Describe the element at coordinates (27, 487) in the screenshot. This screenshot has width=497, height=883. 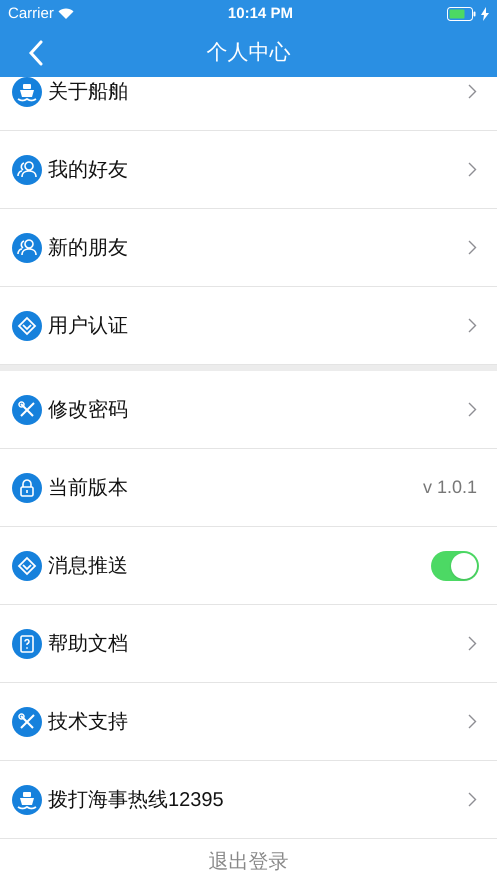
I see `lock-icon` at that location.